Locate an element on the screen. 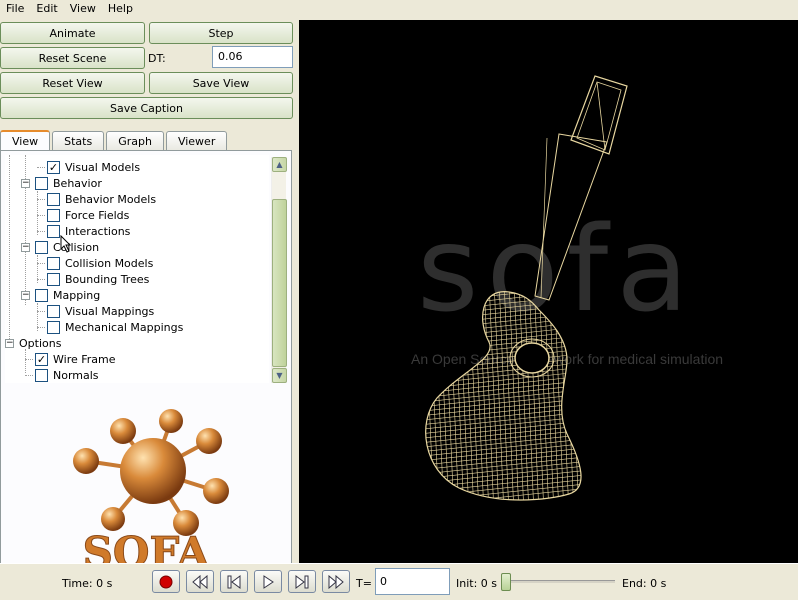  tree-scrollbar: ▲ ▼ is located at coordinates (279, 270).